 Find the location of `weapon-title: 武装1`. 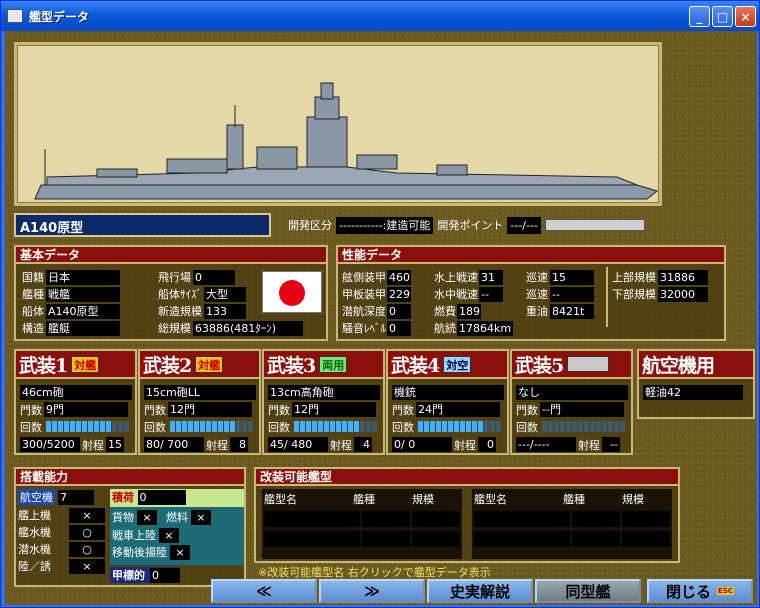

weapon-title: 武装1 is located at coordinates (43, 365).